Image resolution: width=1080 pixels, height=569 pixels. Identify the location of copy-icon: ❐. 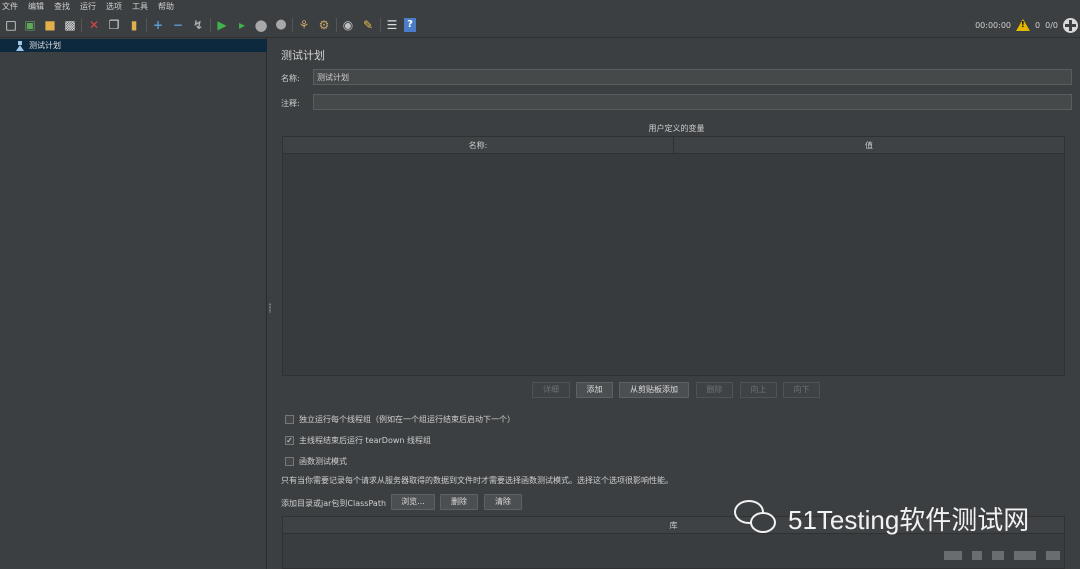
(114, 25).